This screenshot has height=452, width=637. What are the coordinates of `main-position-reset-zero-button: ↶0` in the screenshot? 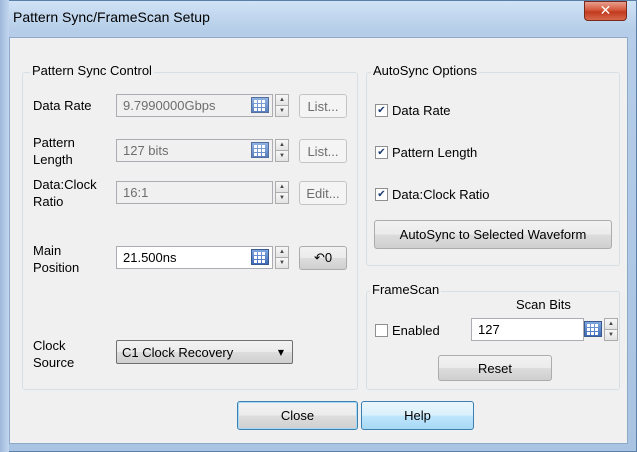 It's located at (323, 258).